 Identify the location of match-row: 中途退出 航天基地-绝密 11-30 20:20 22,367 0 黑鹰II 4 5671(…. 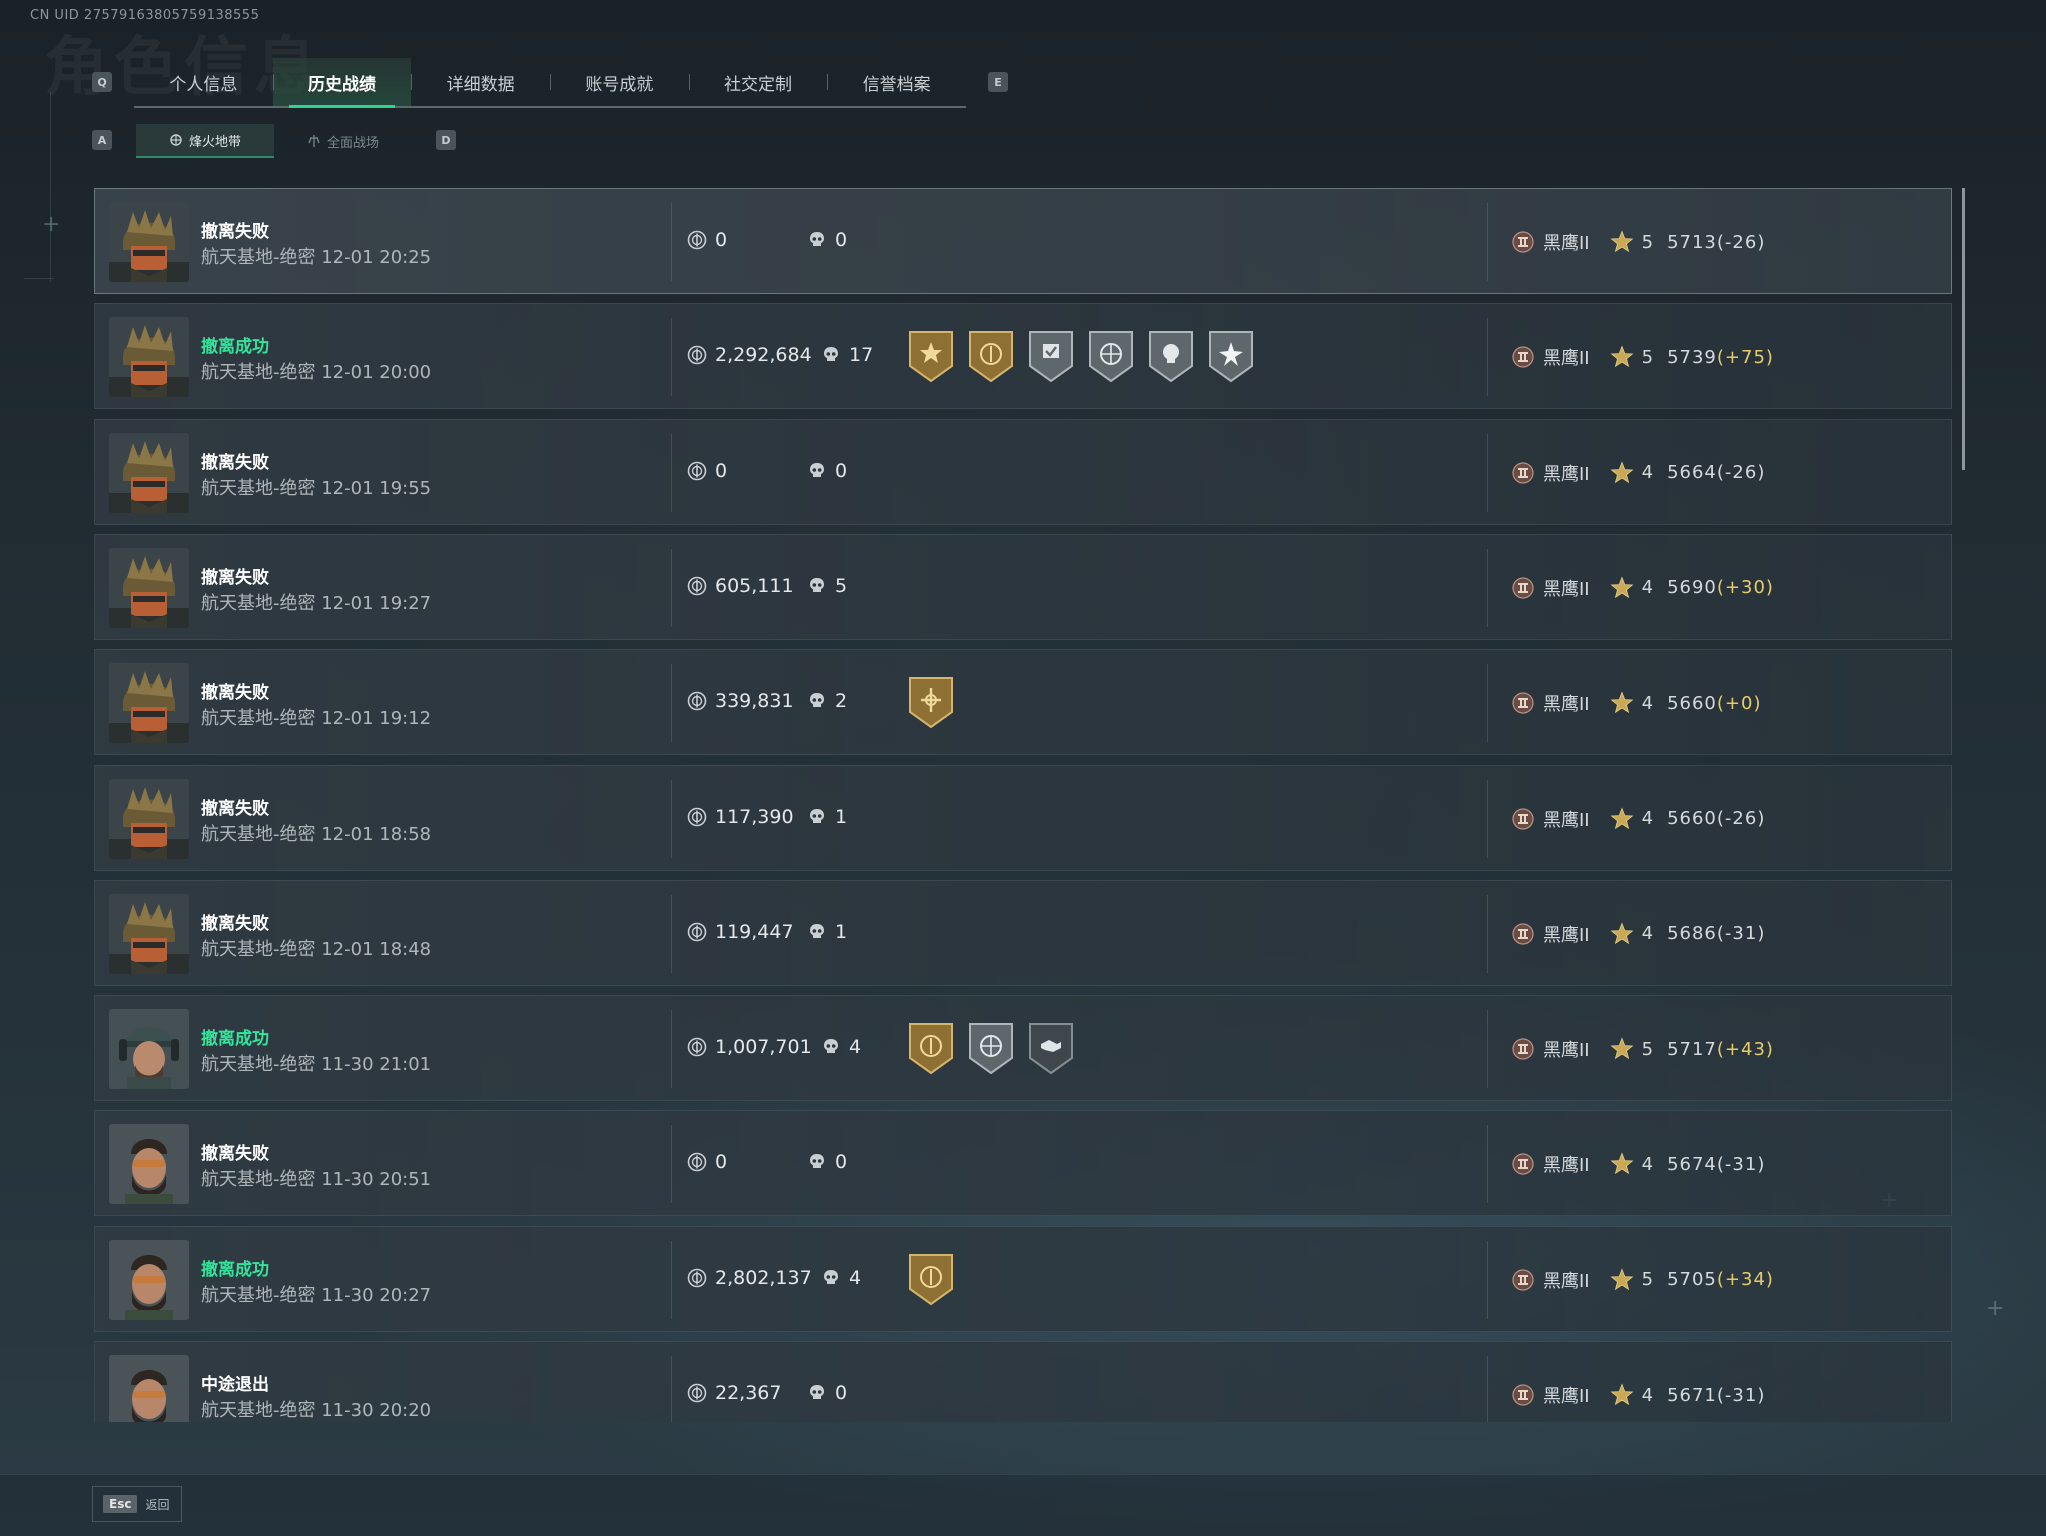
(1023, 1381).